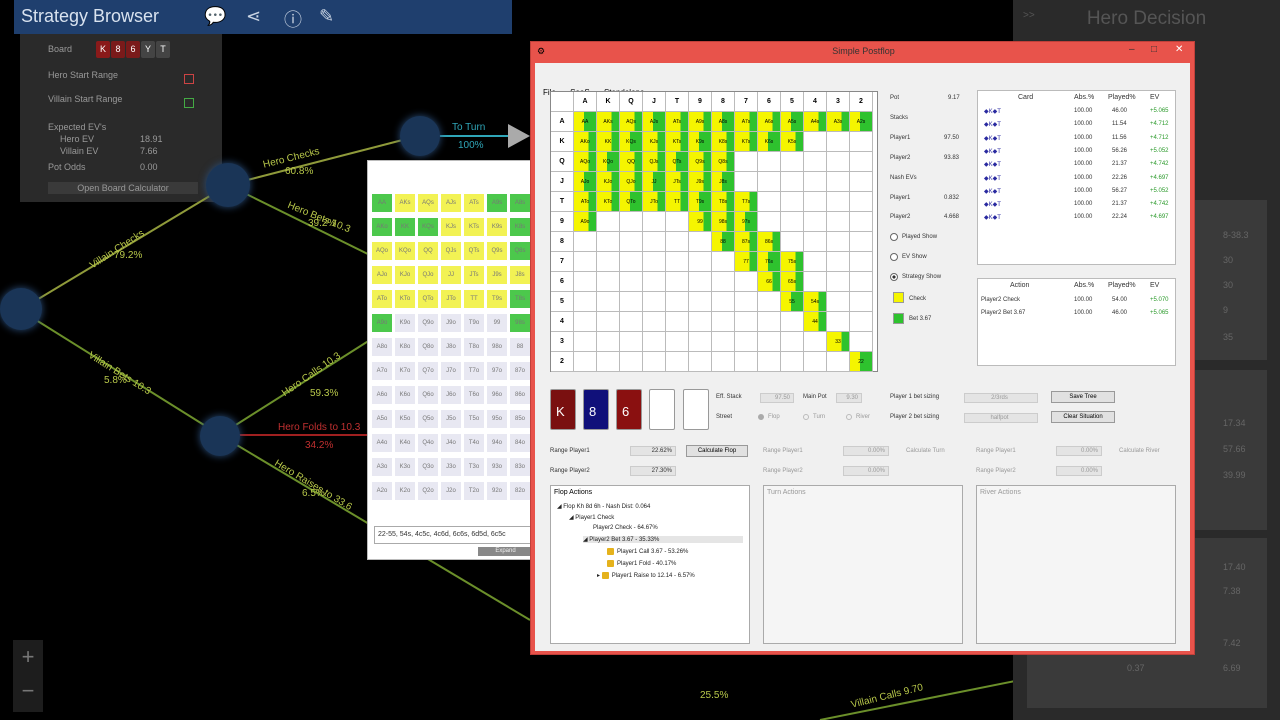  Describe the element at coordinates (428, 395) in the screenshot. I see `range-cell: Q6o` at that location.